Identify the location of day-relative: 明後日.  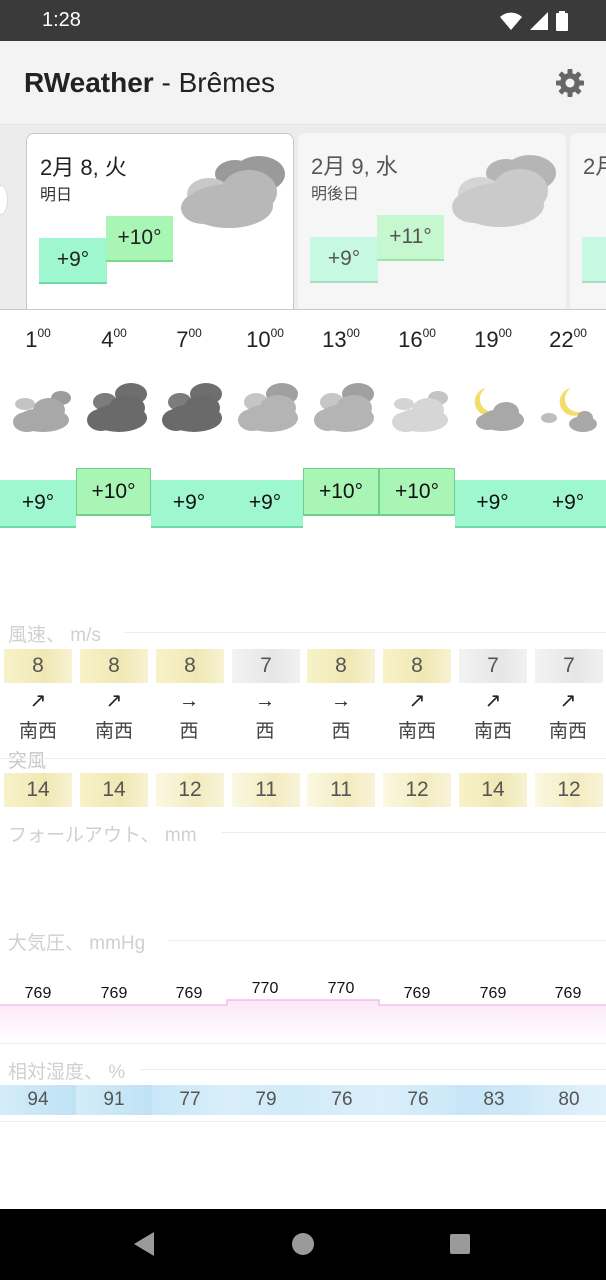
(335, 194).